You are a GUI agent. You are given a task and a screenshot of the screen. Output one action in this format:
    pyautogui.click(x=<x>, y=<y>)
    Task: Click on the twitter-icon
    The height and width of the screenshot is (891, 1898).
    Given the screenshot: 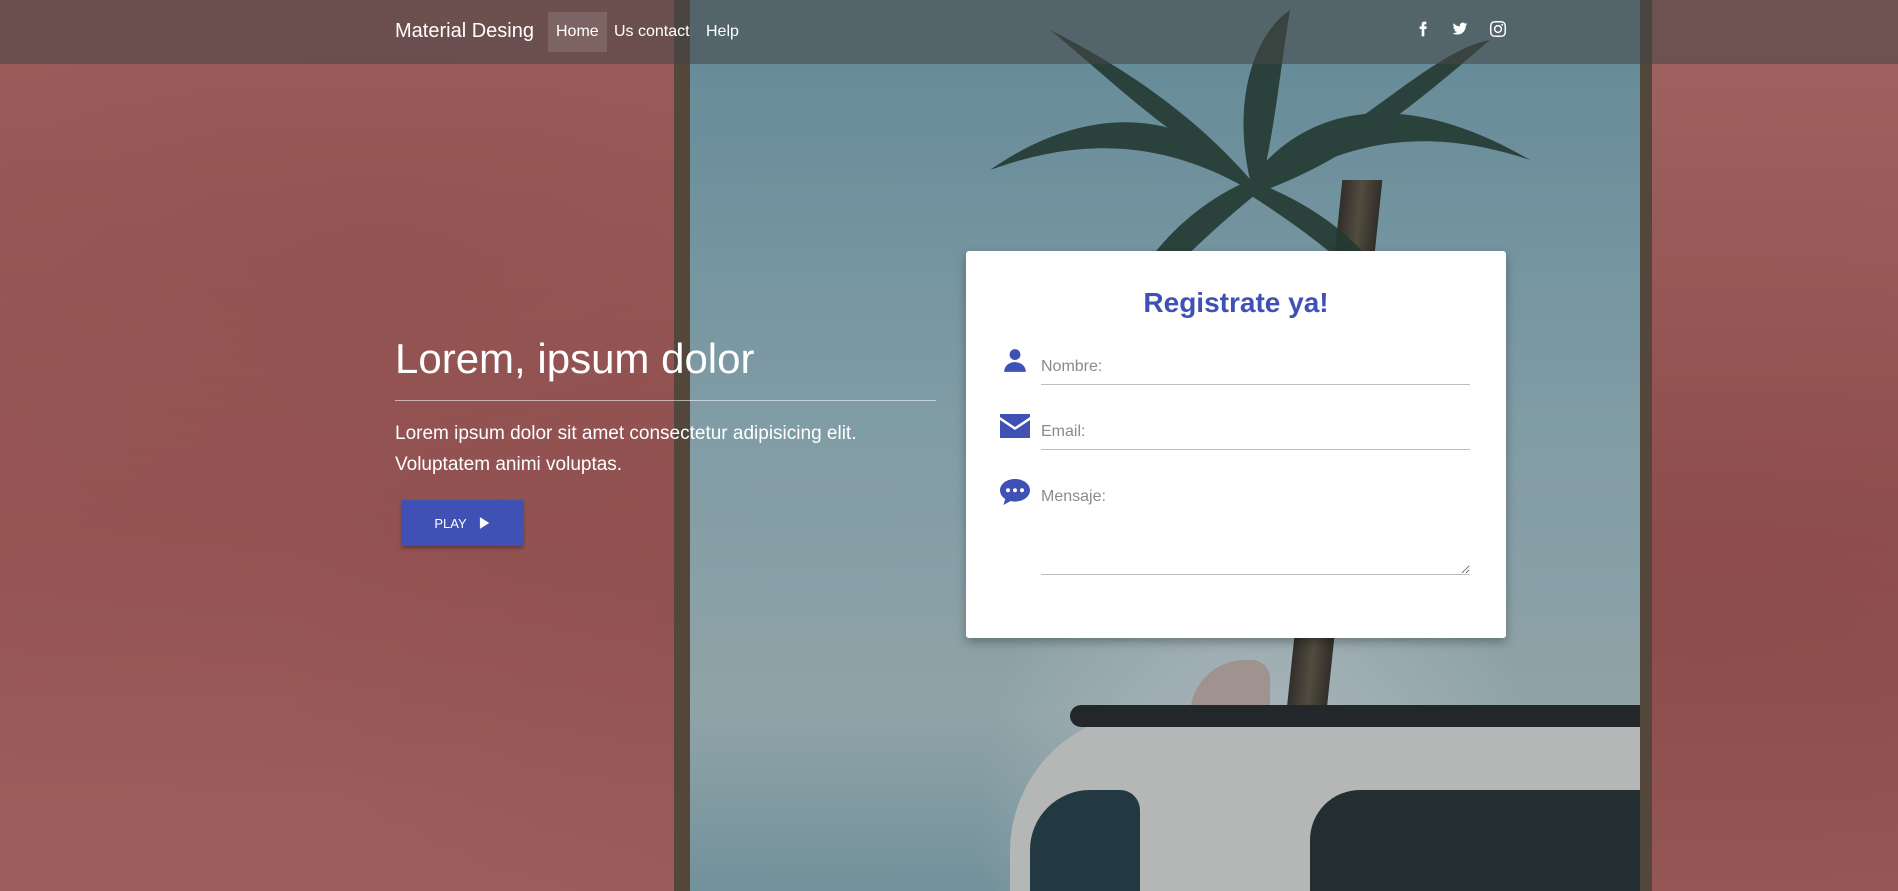 What is the action you would take?
    pyautogui.click(x=1460, y=29)
    